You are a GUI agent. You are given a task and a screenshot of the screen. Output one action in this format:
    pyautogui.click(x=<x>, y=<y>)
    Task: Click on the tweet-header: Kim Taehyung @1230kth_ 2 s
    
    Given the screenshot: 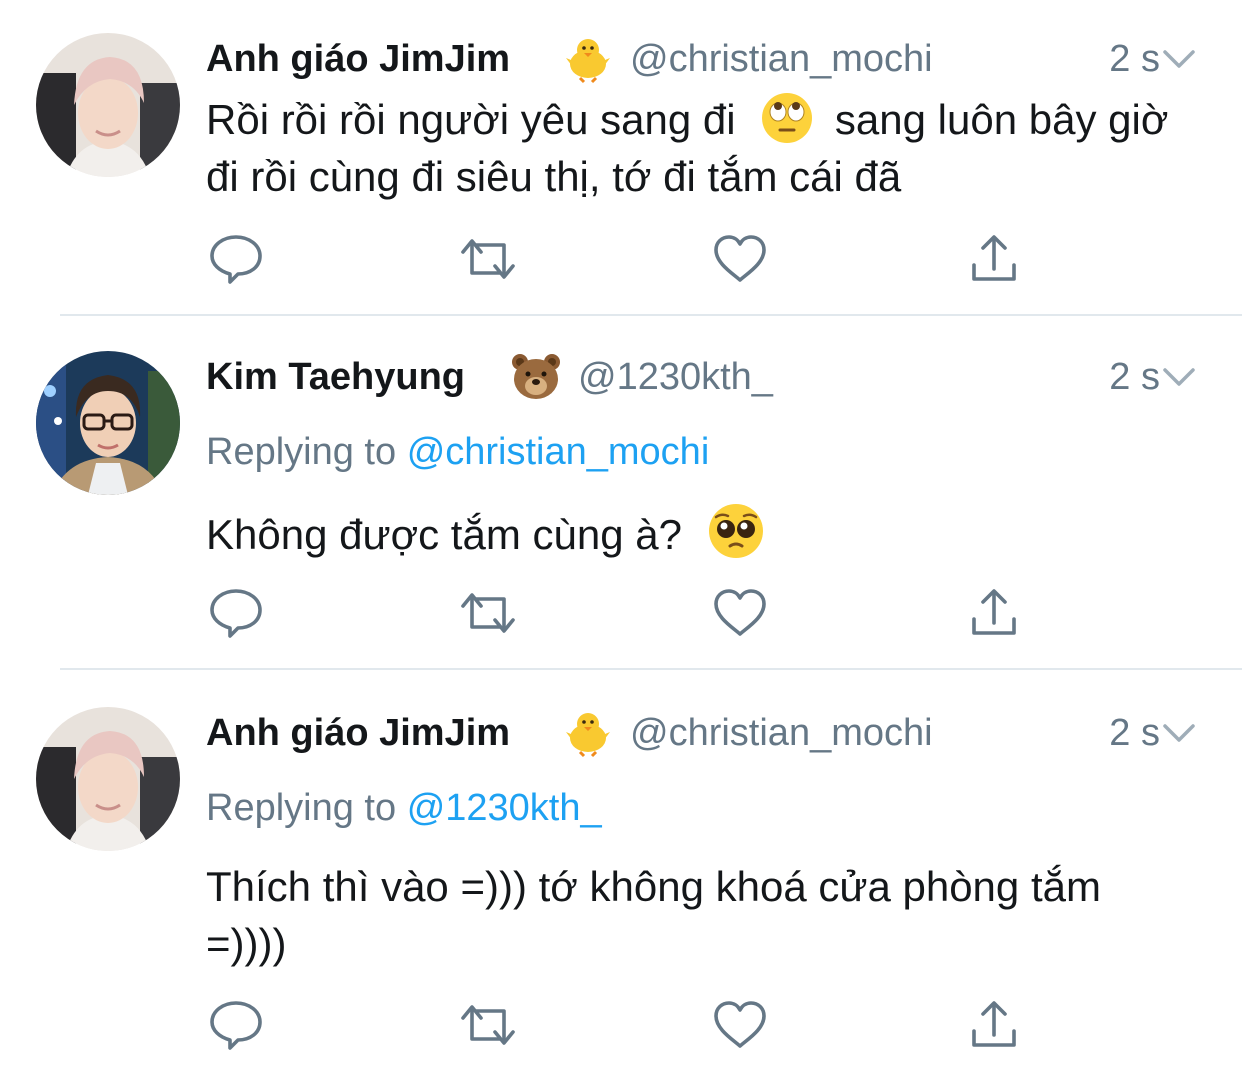 What is the action you would take?
    pyautogui.click(x=724, y=377)
    